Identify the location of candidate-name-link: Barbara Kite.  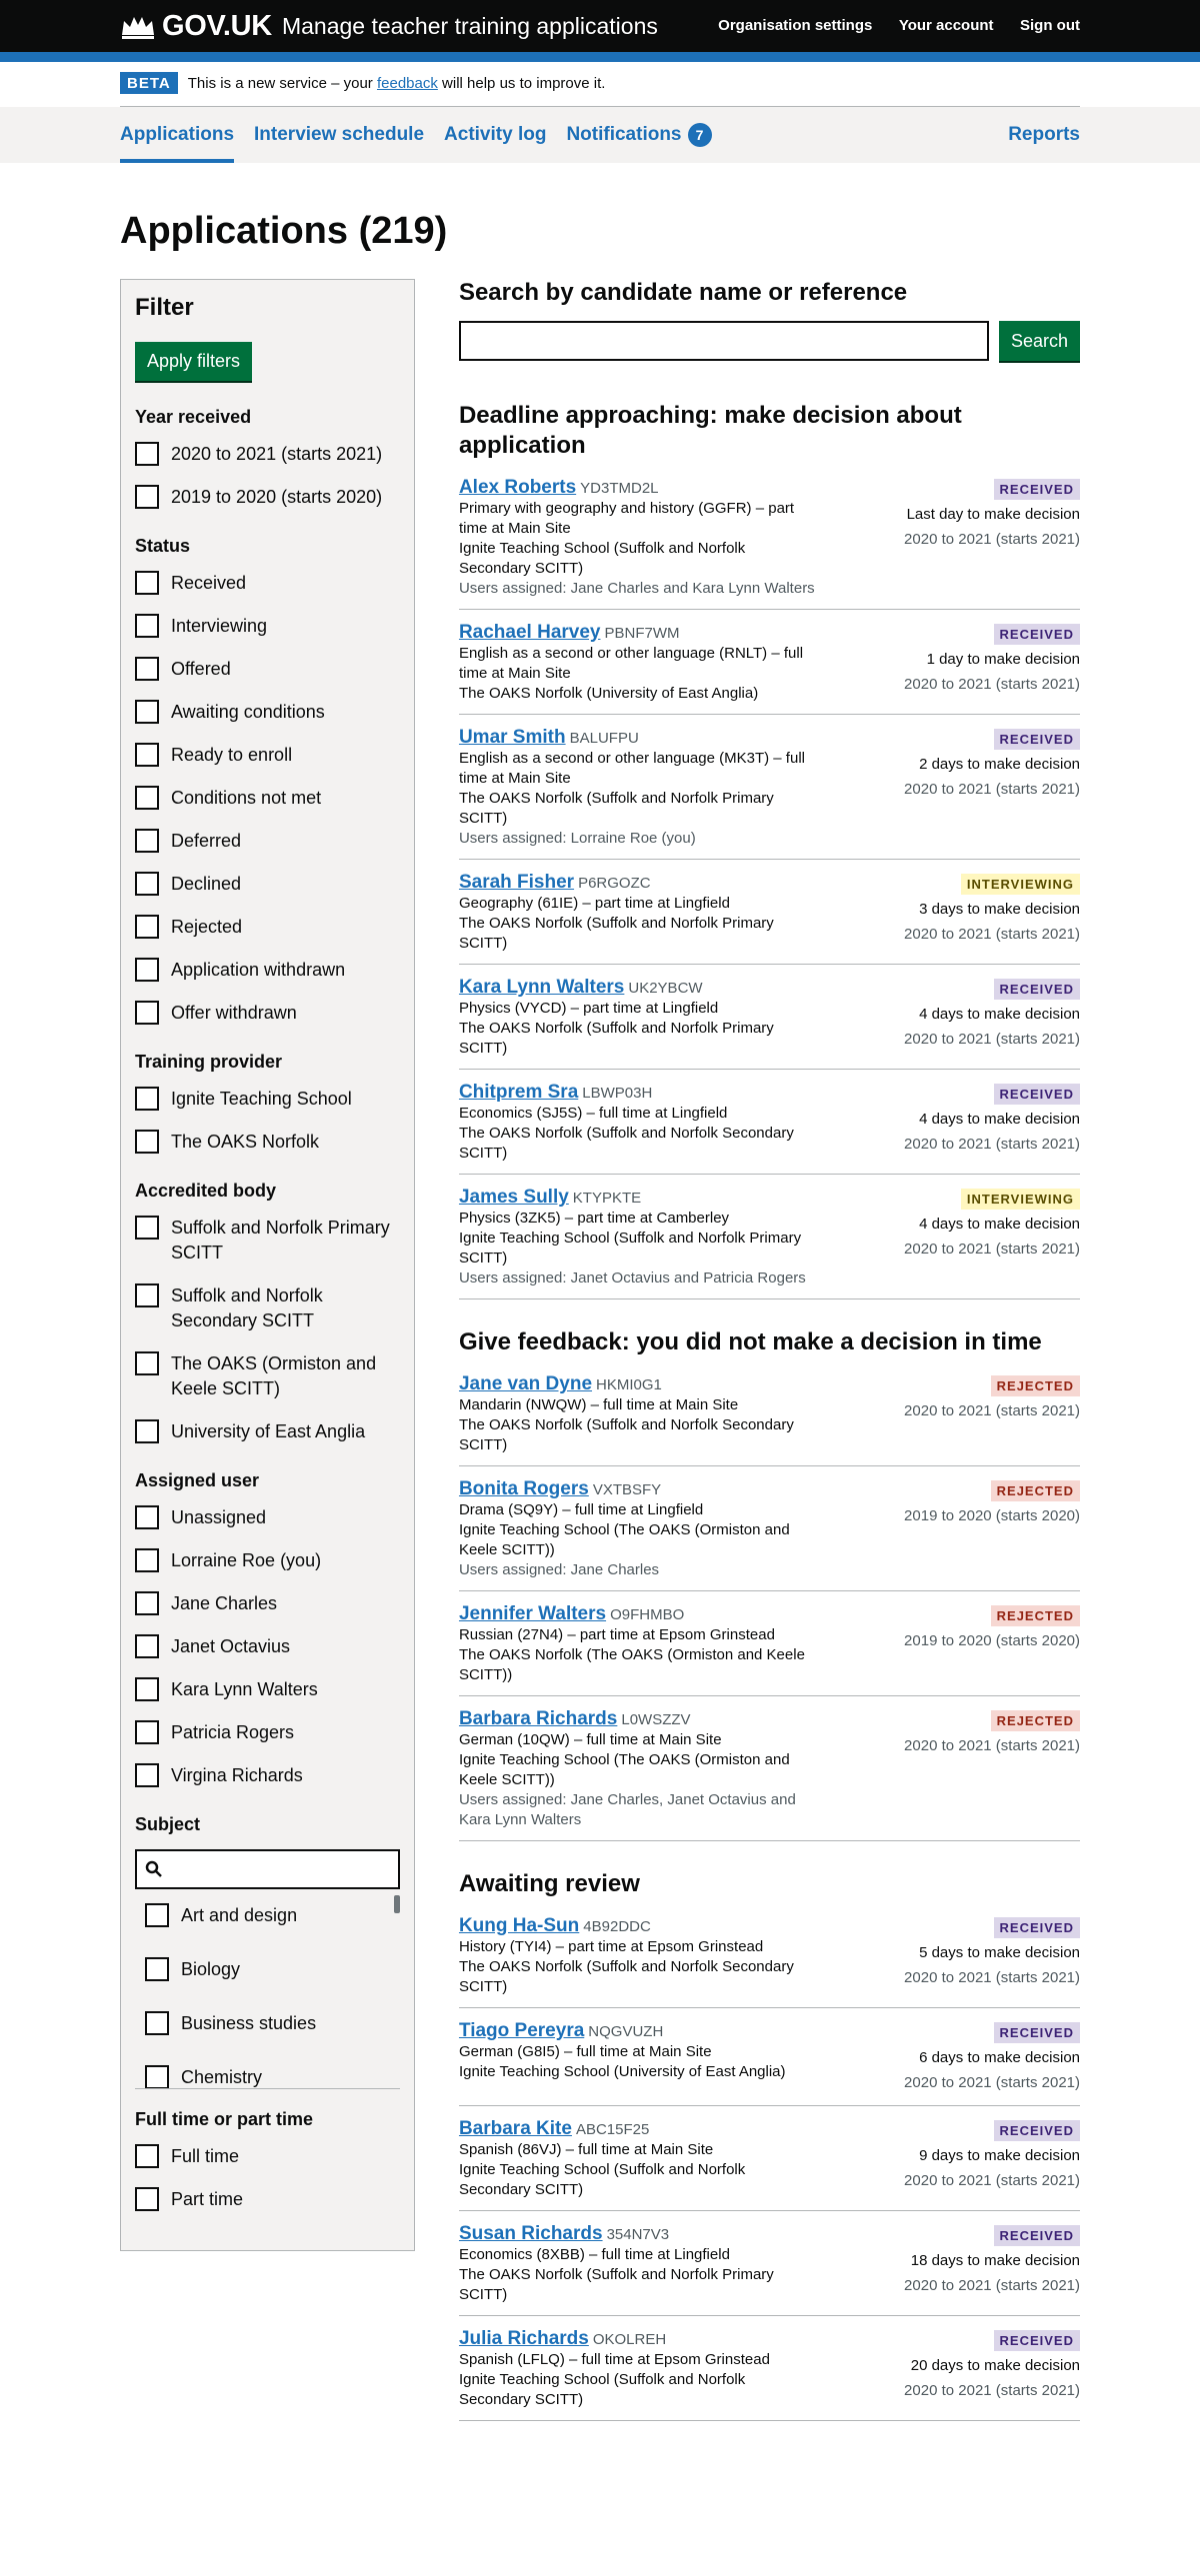
(515, 2128).